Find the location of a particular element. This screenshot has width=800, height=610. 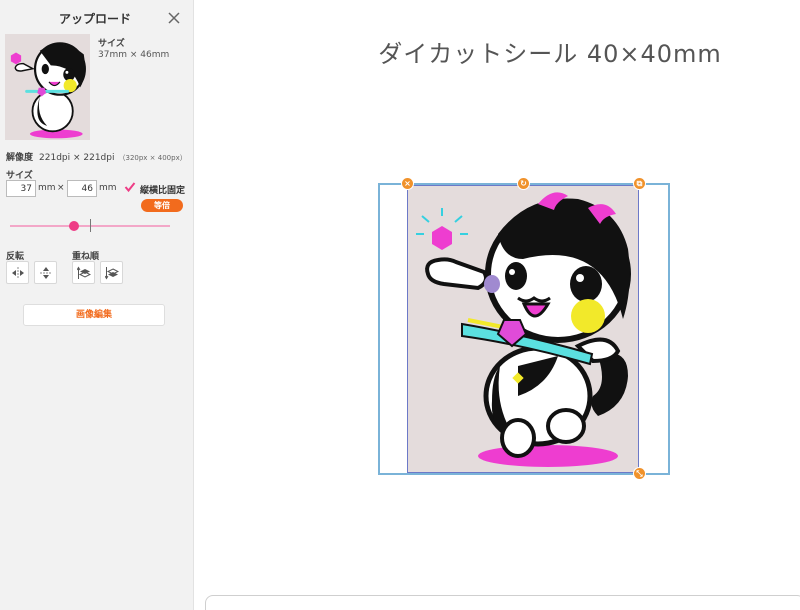

bottom-toolbar is located at coordinates (502, 602).